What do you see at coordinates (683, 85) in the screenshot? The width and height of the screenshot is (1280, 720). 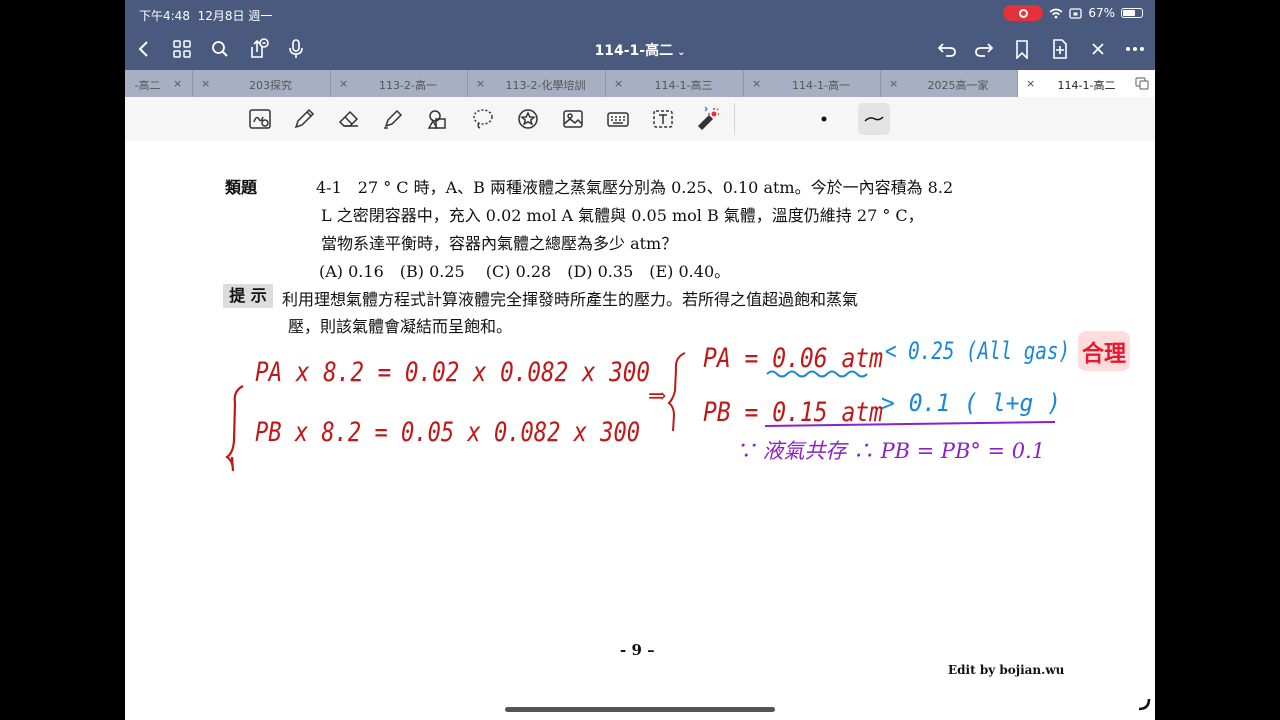 I see `tab-label: 114-1-高三` at bounding box center [683, 85].